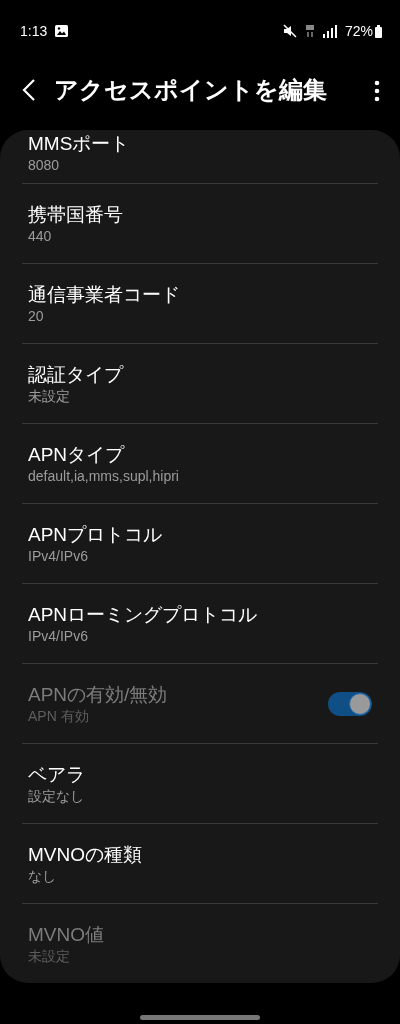  Describe the element at coordinates (42, 875) in the screenshot. I see `setting-value: なし` at that location.